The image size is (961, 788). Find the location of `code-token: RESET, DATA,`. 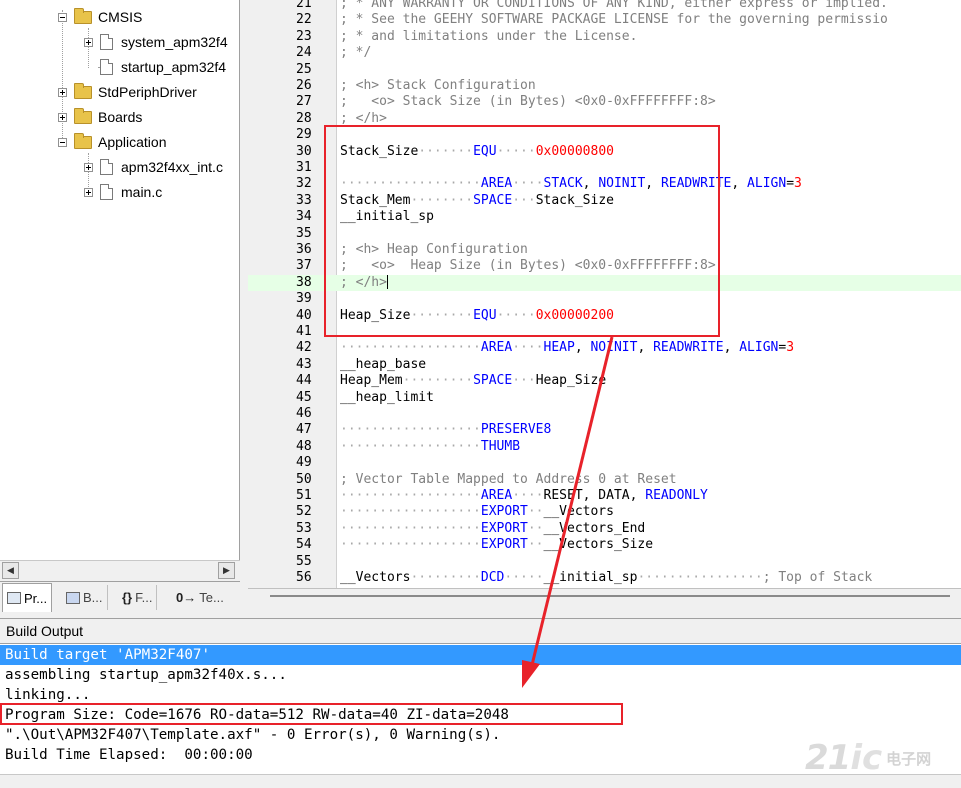

code-token: RESET, DATA, is located at coordinates (594, 495).